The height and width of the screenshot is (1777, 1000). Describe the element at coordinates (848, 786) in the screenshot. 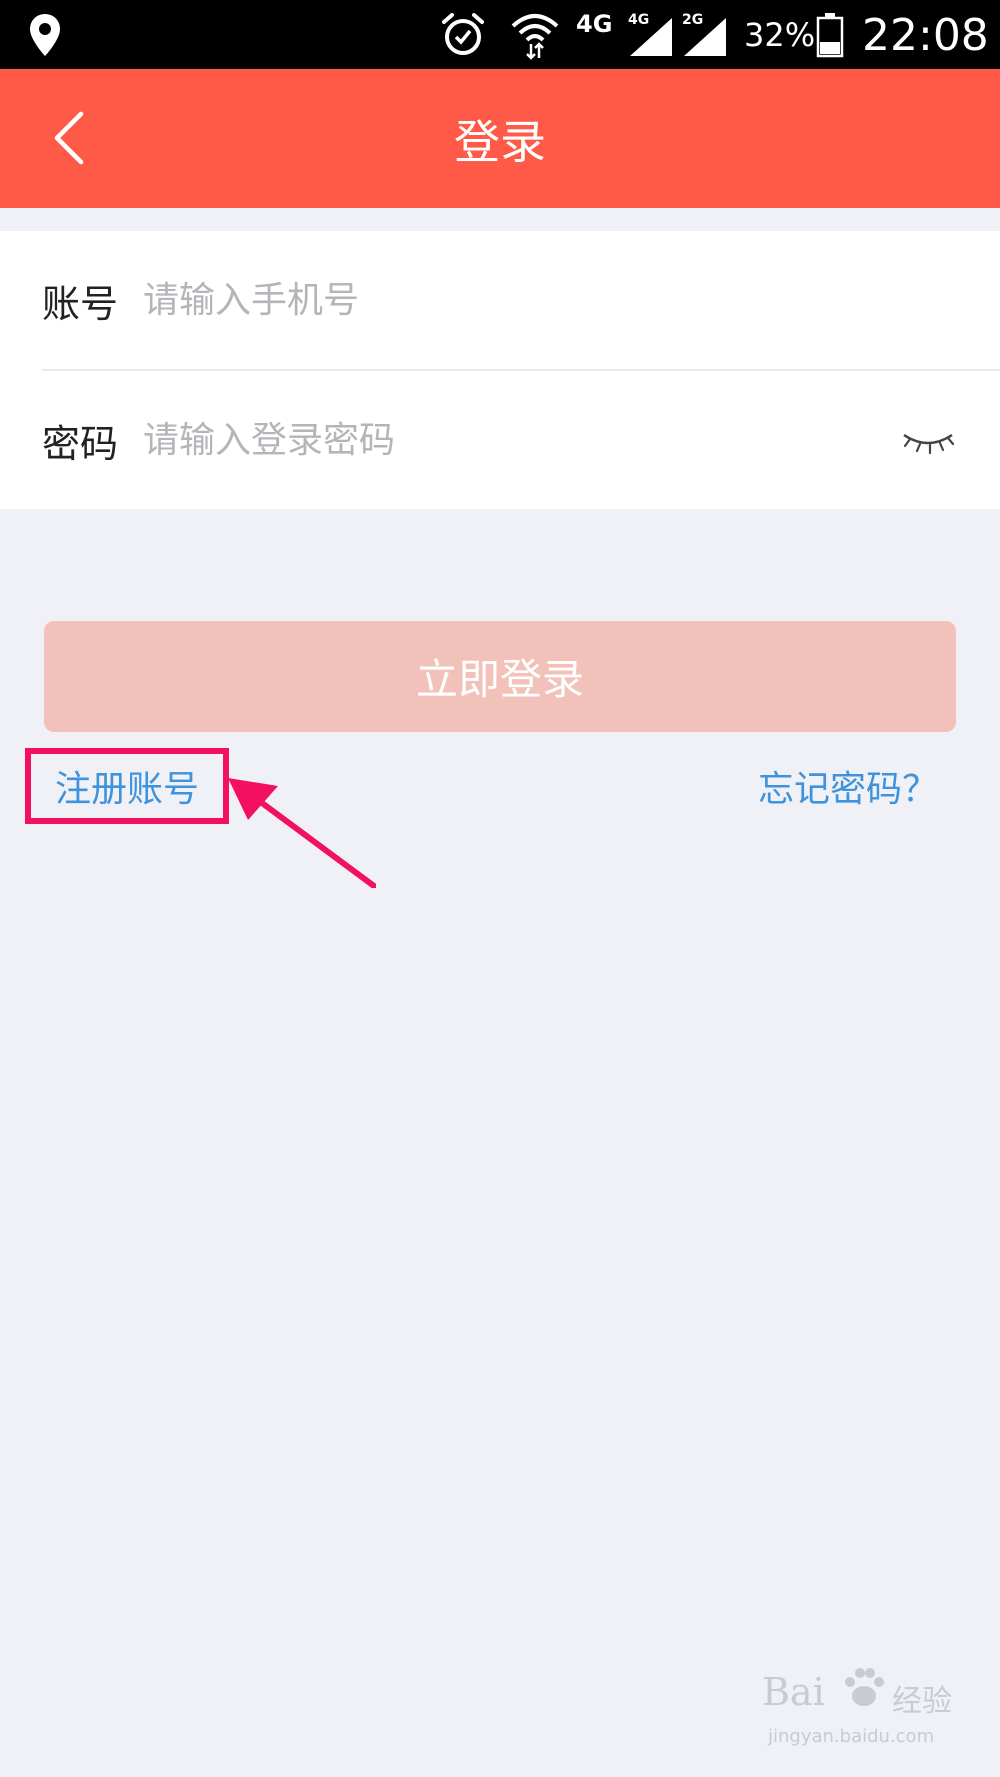

I see `forgot-password-link: 忘记密码？` at that location.